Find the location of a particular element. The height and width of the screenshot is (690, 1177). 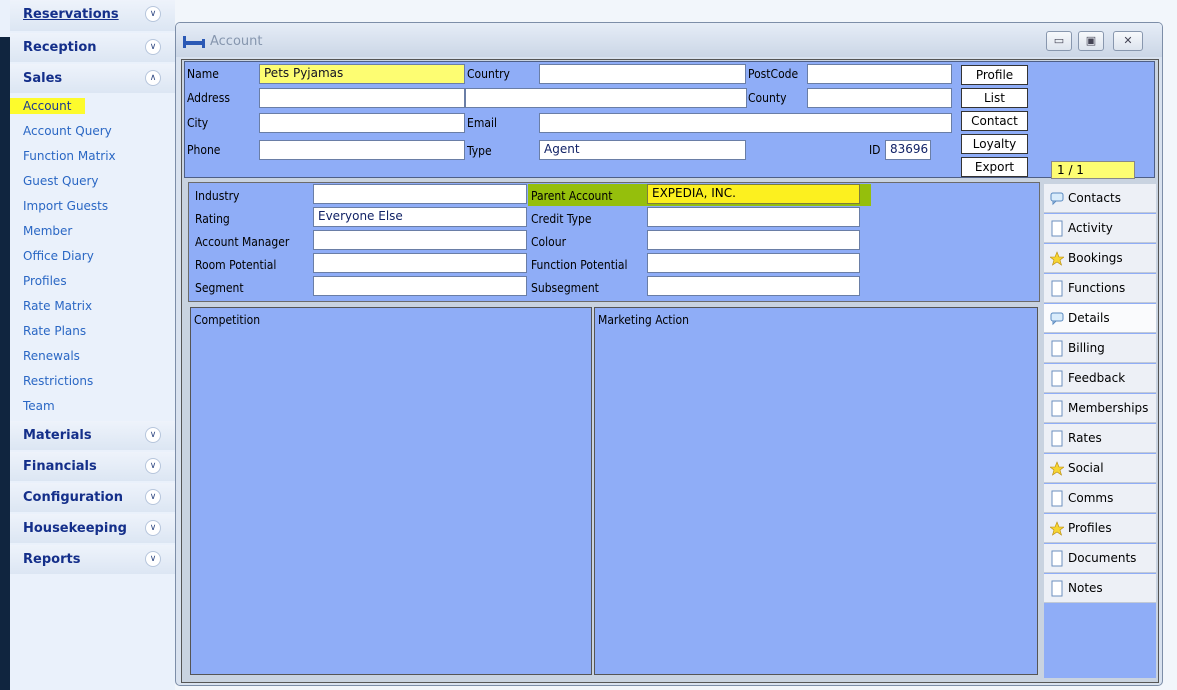

tab-documents: Documents is located at coordinates (1100, 558).